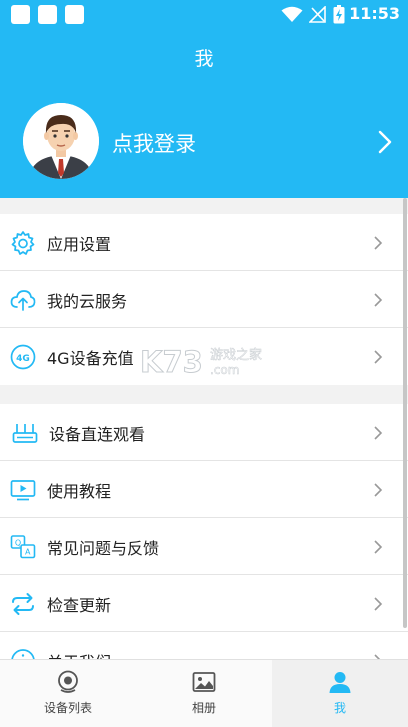 Image resolution: width=408 pixels, height=727 pixels. What do you see at coordinates (79, 605) in the screenshot?
I see `menu-item-label: 检查更新` at bounding box center [79, 605].